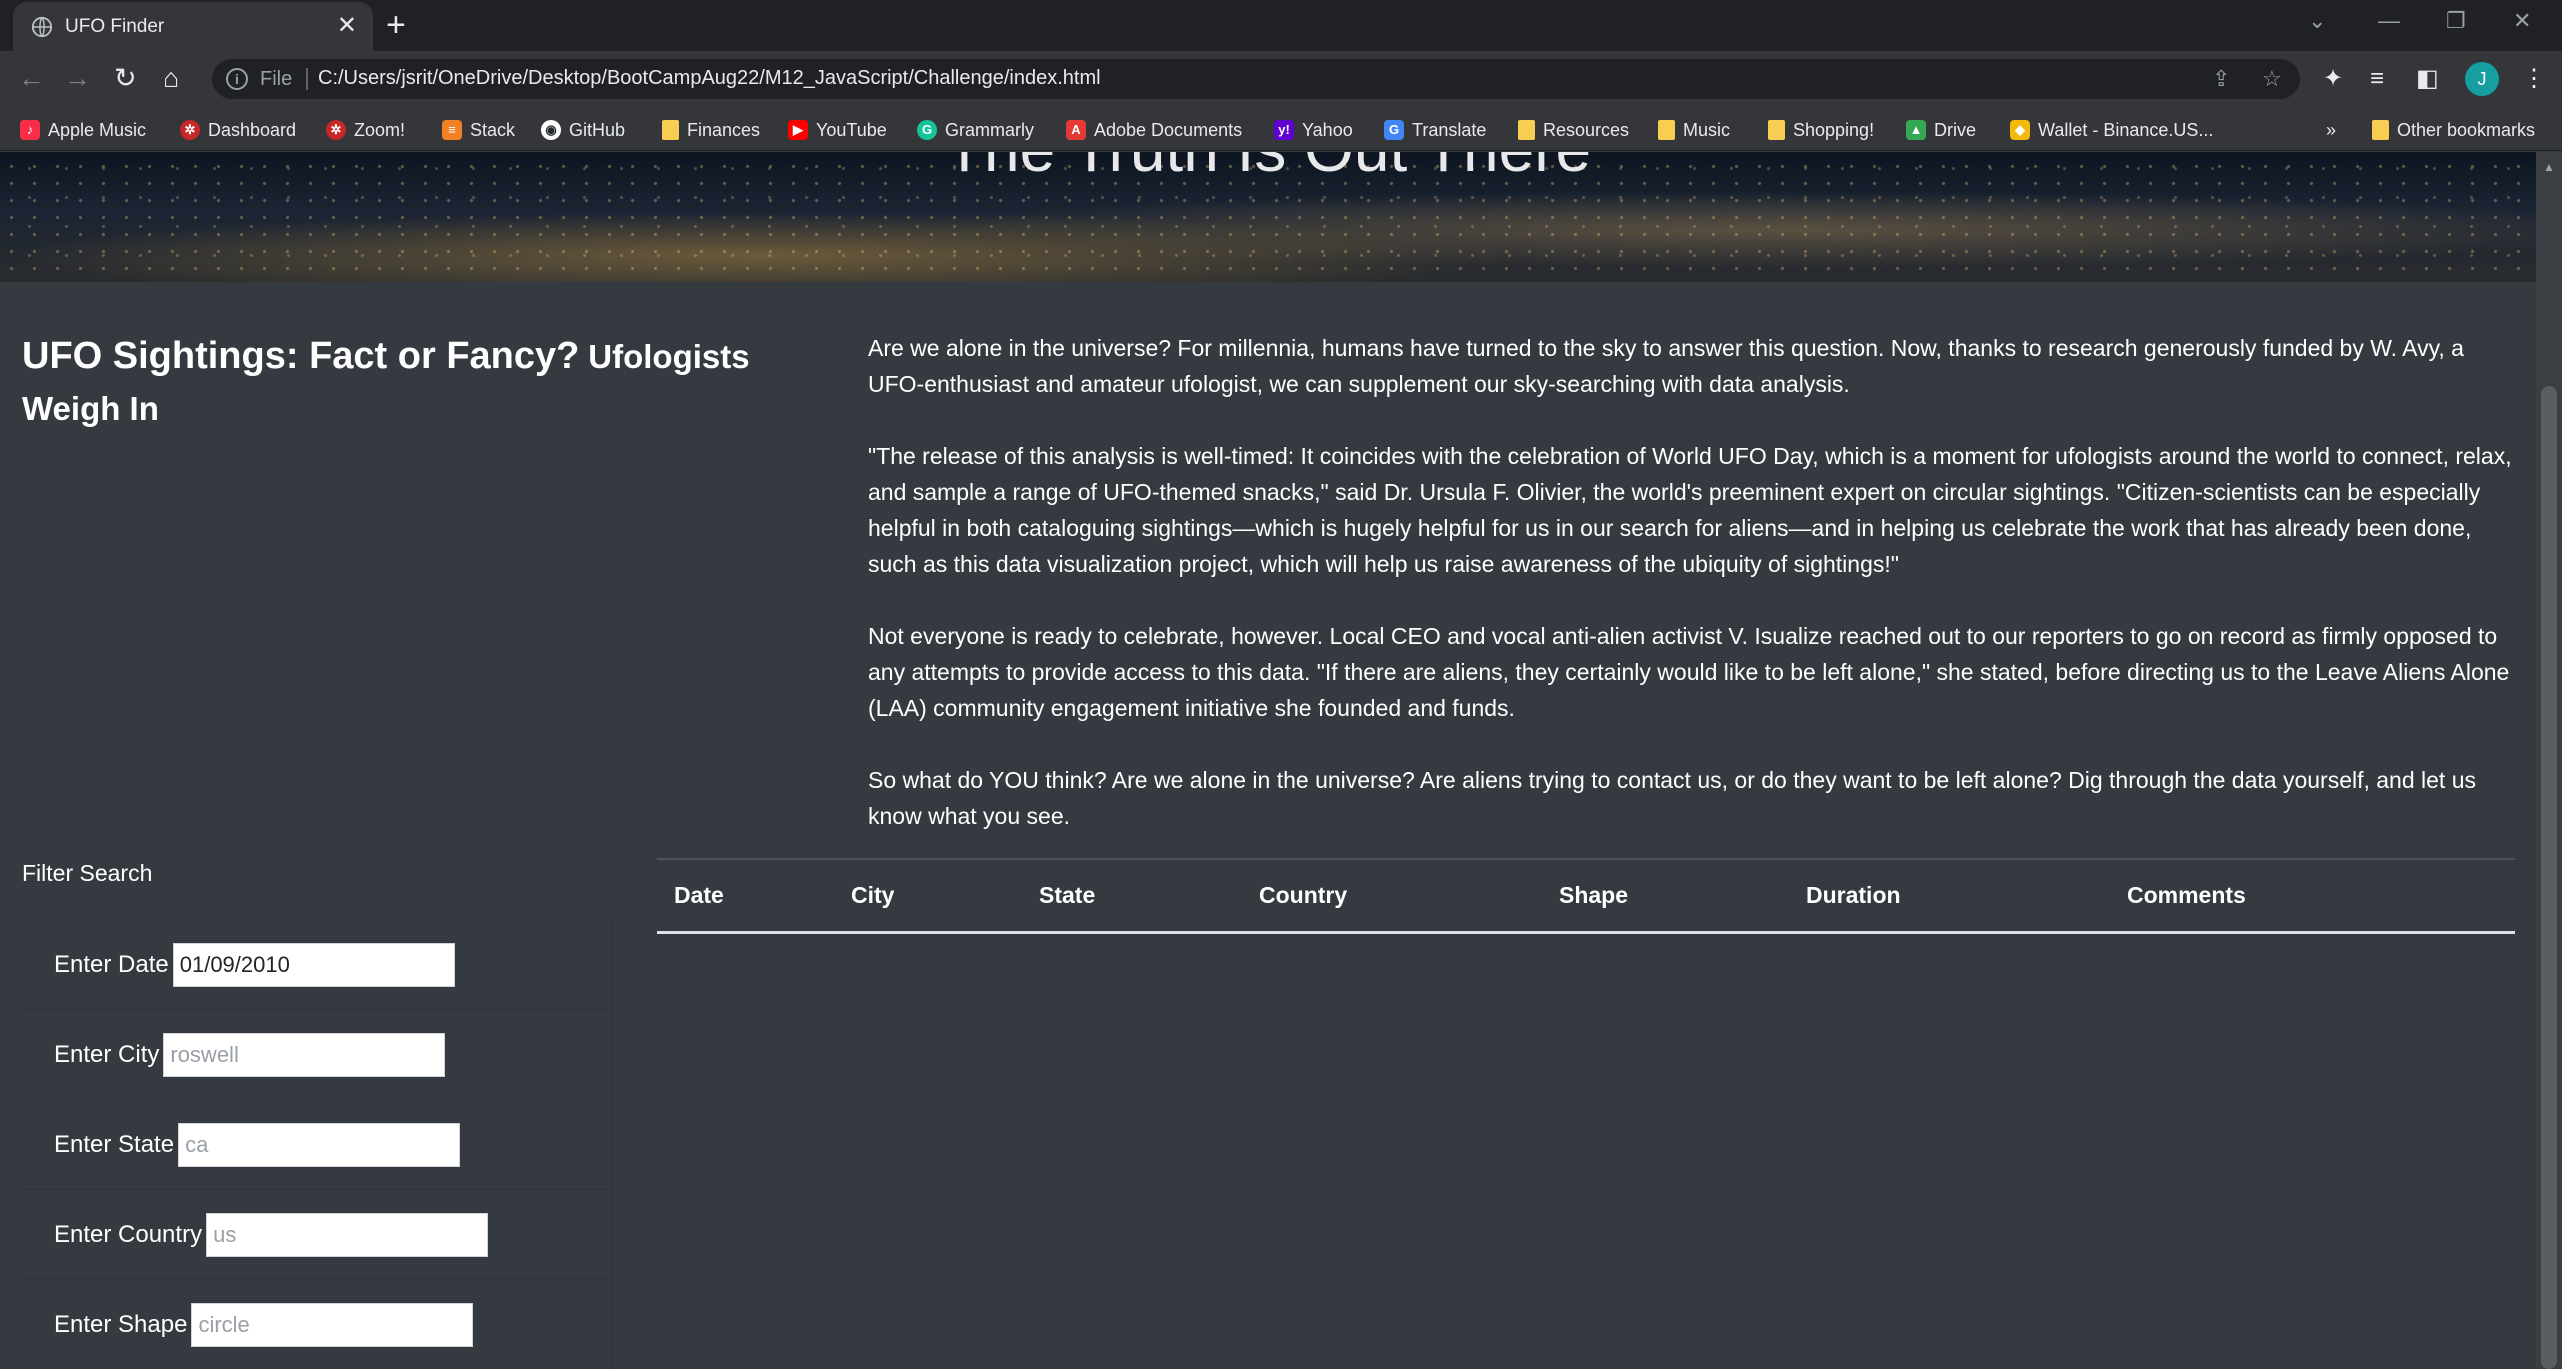  Describe the element at coordinates (336, 130) in the screenshot. I see `zoom-icon: ✲` at that location.